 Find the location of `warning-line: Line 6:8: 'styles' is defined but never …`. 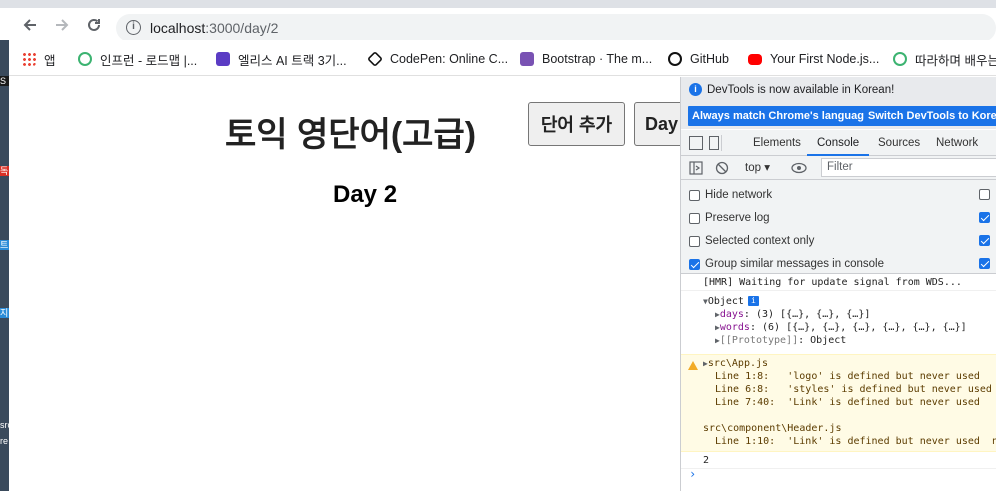

warning-line: Line 6:8: 'styles' is defined but never … is located at coordinates (853, 389).